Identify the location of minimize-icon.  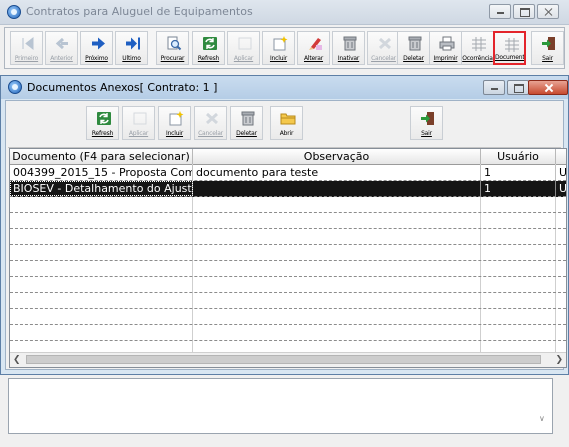
(500, 11).